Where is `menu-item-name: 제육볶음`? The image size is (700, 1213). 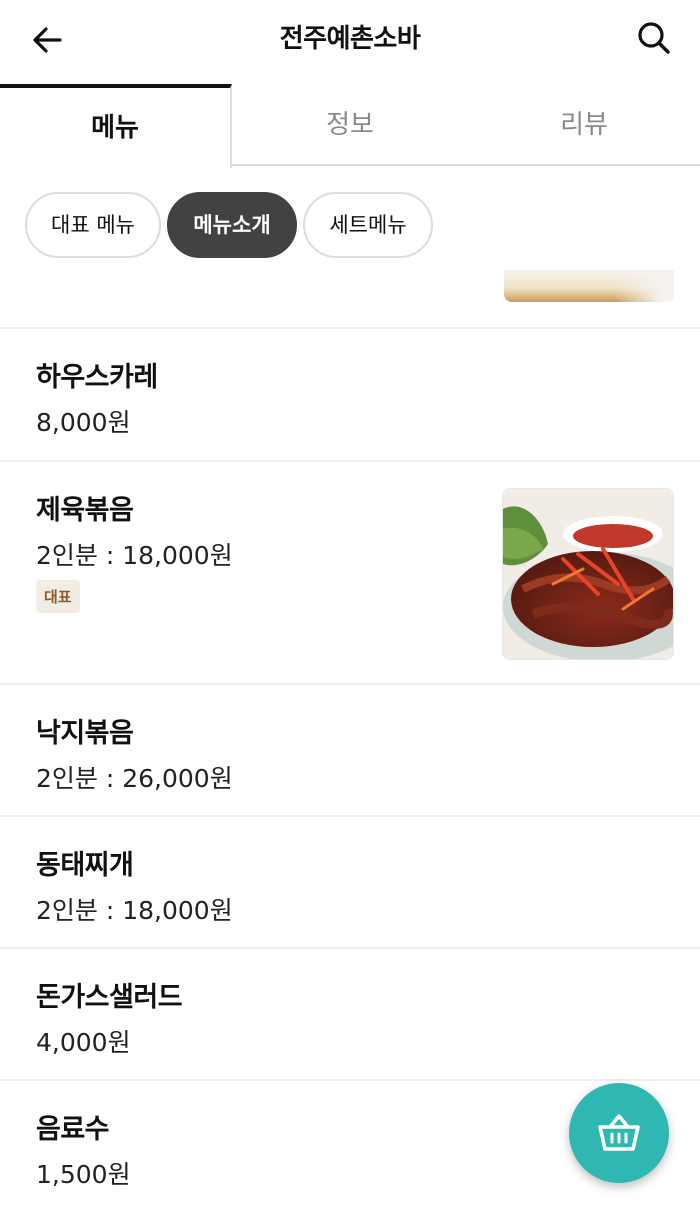 menu-item-name: 제육볶음 is located at coordinates (85, 510).